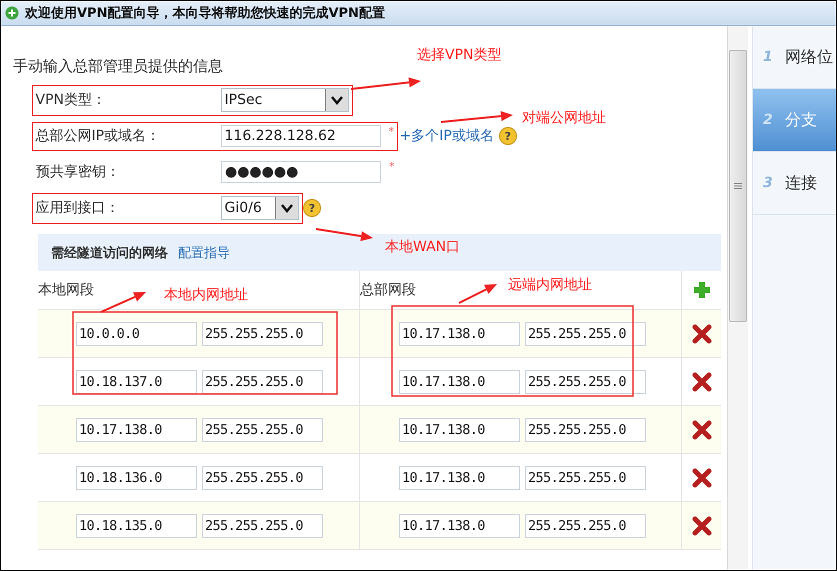 The image size is (837, 571). What do you see at coordinates (118, 66) in the screenshot?
I see `form-heading: 手动输入总部管理员提供的信息` at bounding box center [118, 66].